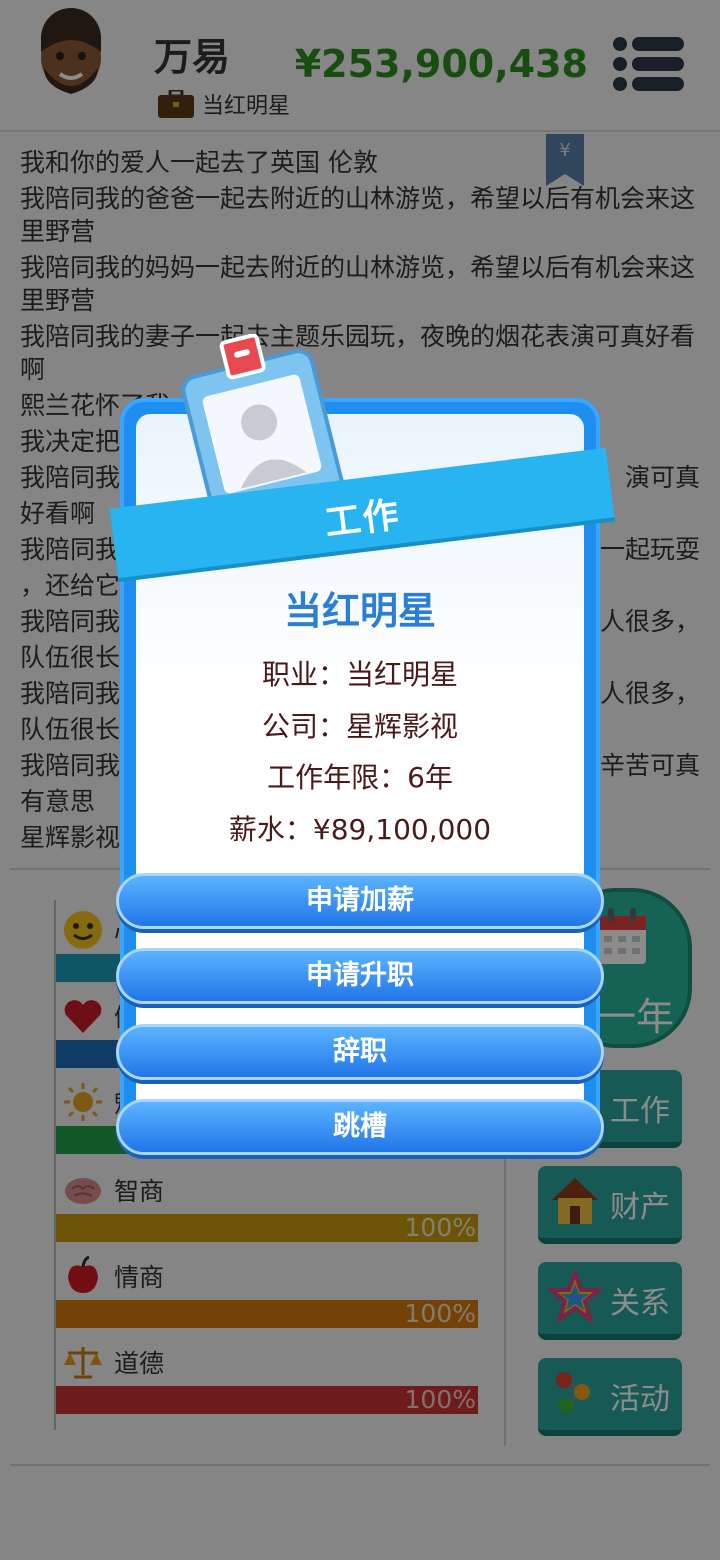 This screenshot has height=1560, width=720. What do you see at coordinates (360, 976) in the screenshot?
I see `request-promotion-button: 申请升职` at bounding box center [360, 976].